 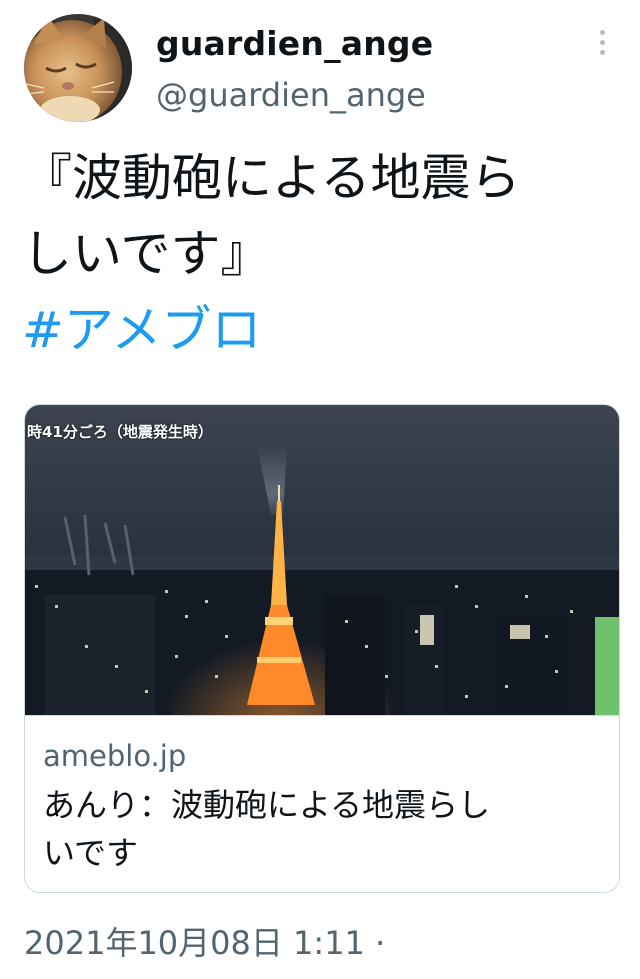 I want to click on display-name: guardien_ange, so click(x=294, y=43).